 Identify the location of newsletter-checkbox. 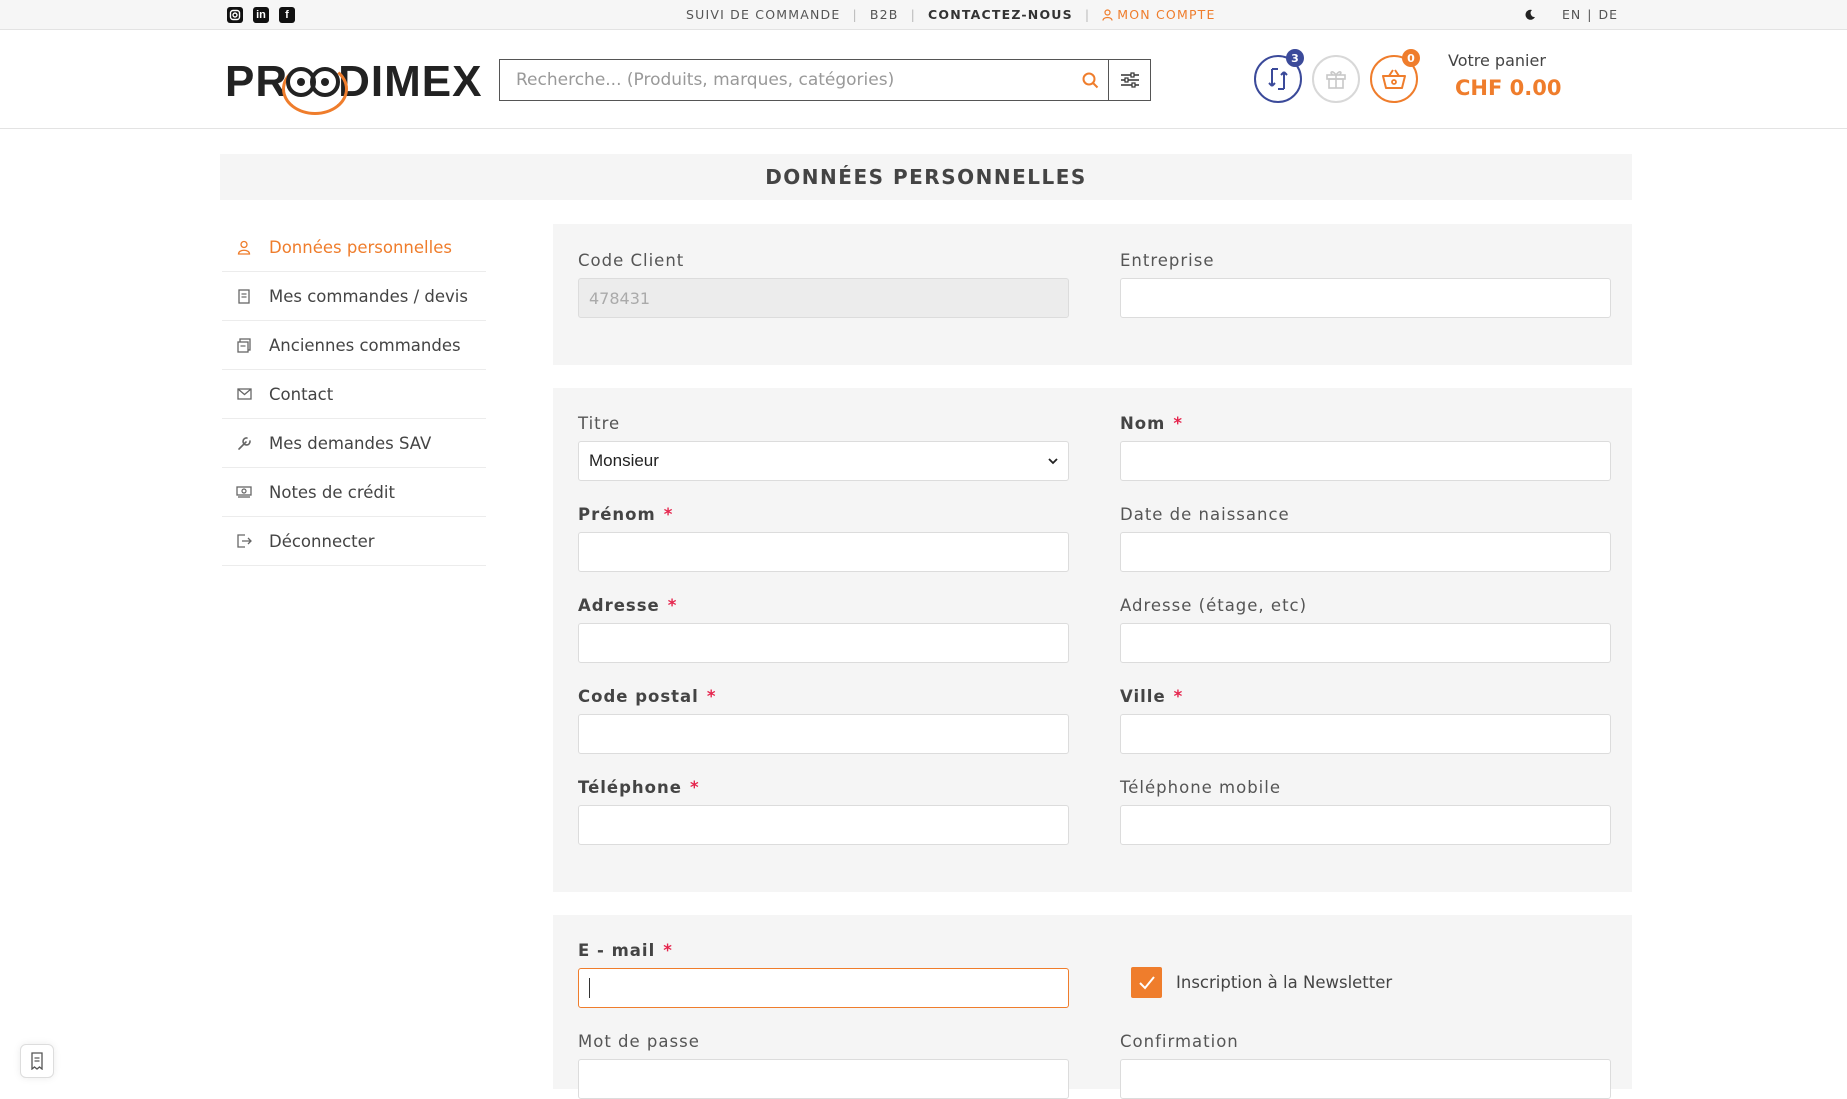
(1146, 982).